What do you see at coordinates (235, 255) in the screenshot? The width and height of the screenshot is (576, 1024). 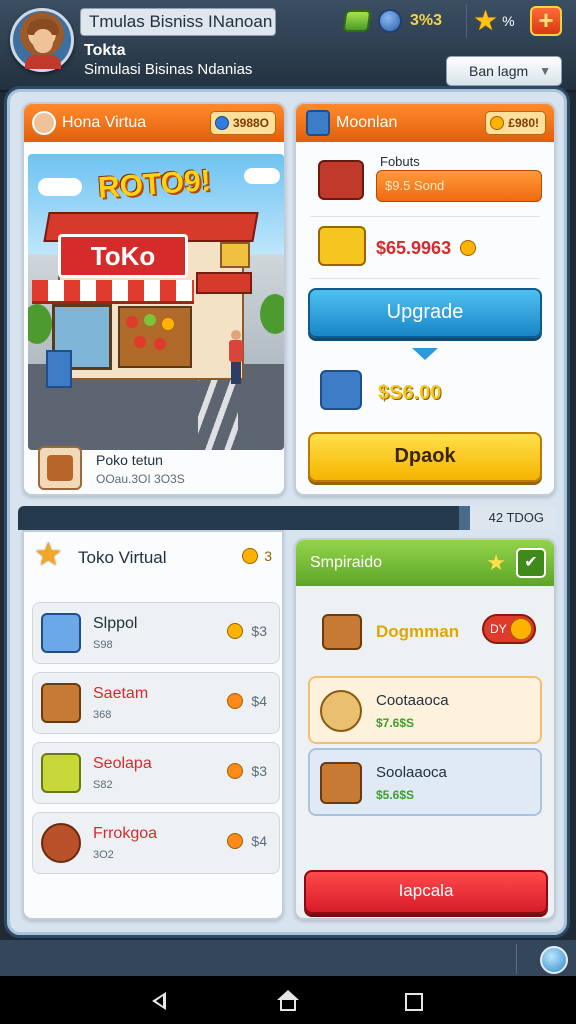 I see `side-sign` at bounding box center [235, 255].